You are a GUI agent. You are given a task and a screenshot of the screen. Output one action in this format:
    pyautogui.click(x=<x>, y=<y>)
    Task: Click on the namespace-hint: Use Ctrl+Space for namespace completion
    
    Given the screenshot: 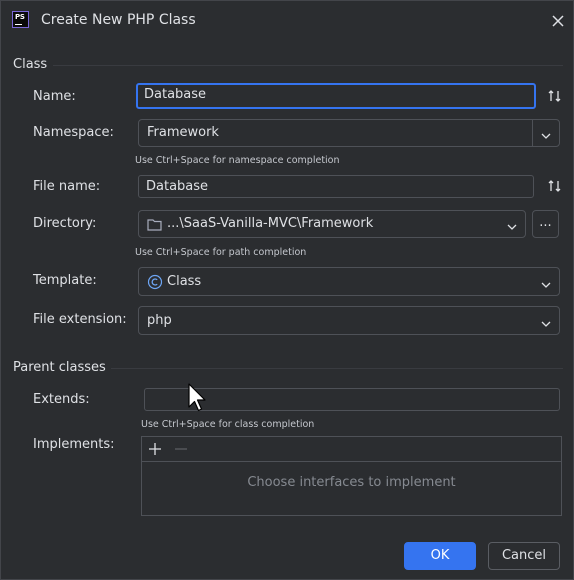 What is the action you would take?
    pyautogui.click(x=237, y=160)
    